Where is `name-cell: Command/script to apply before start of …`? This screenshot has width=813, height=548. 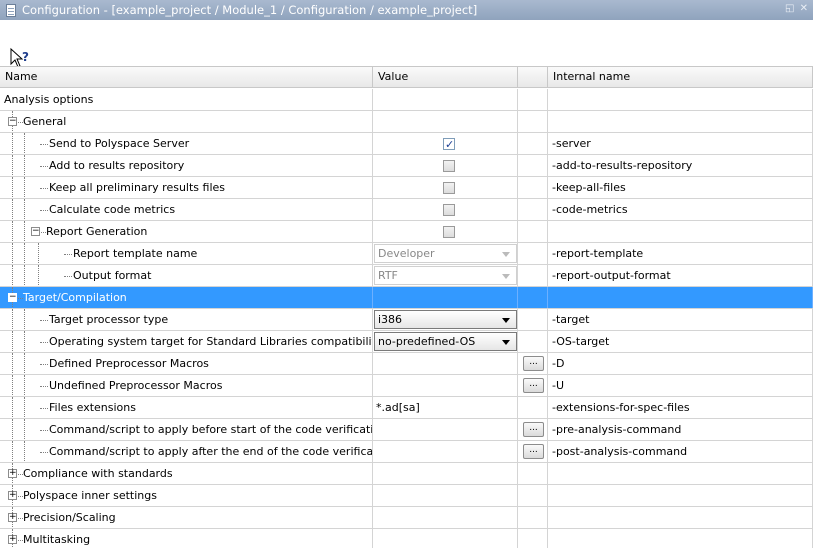
name-cell: Command/script to apply before start of … is located at coordinates (186, 429).